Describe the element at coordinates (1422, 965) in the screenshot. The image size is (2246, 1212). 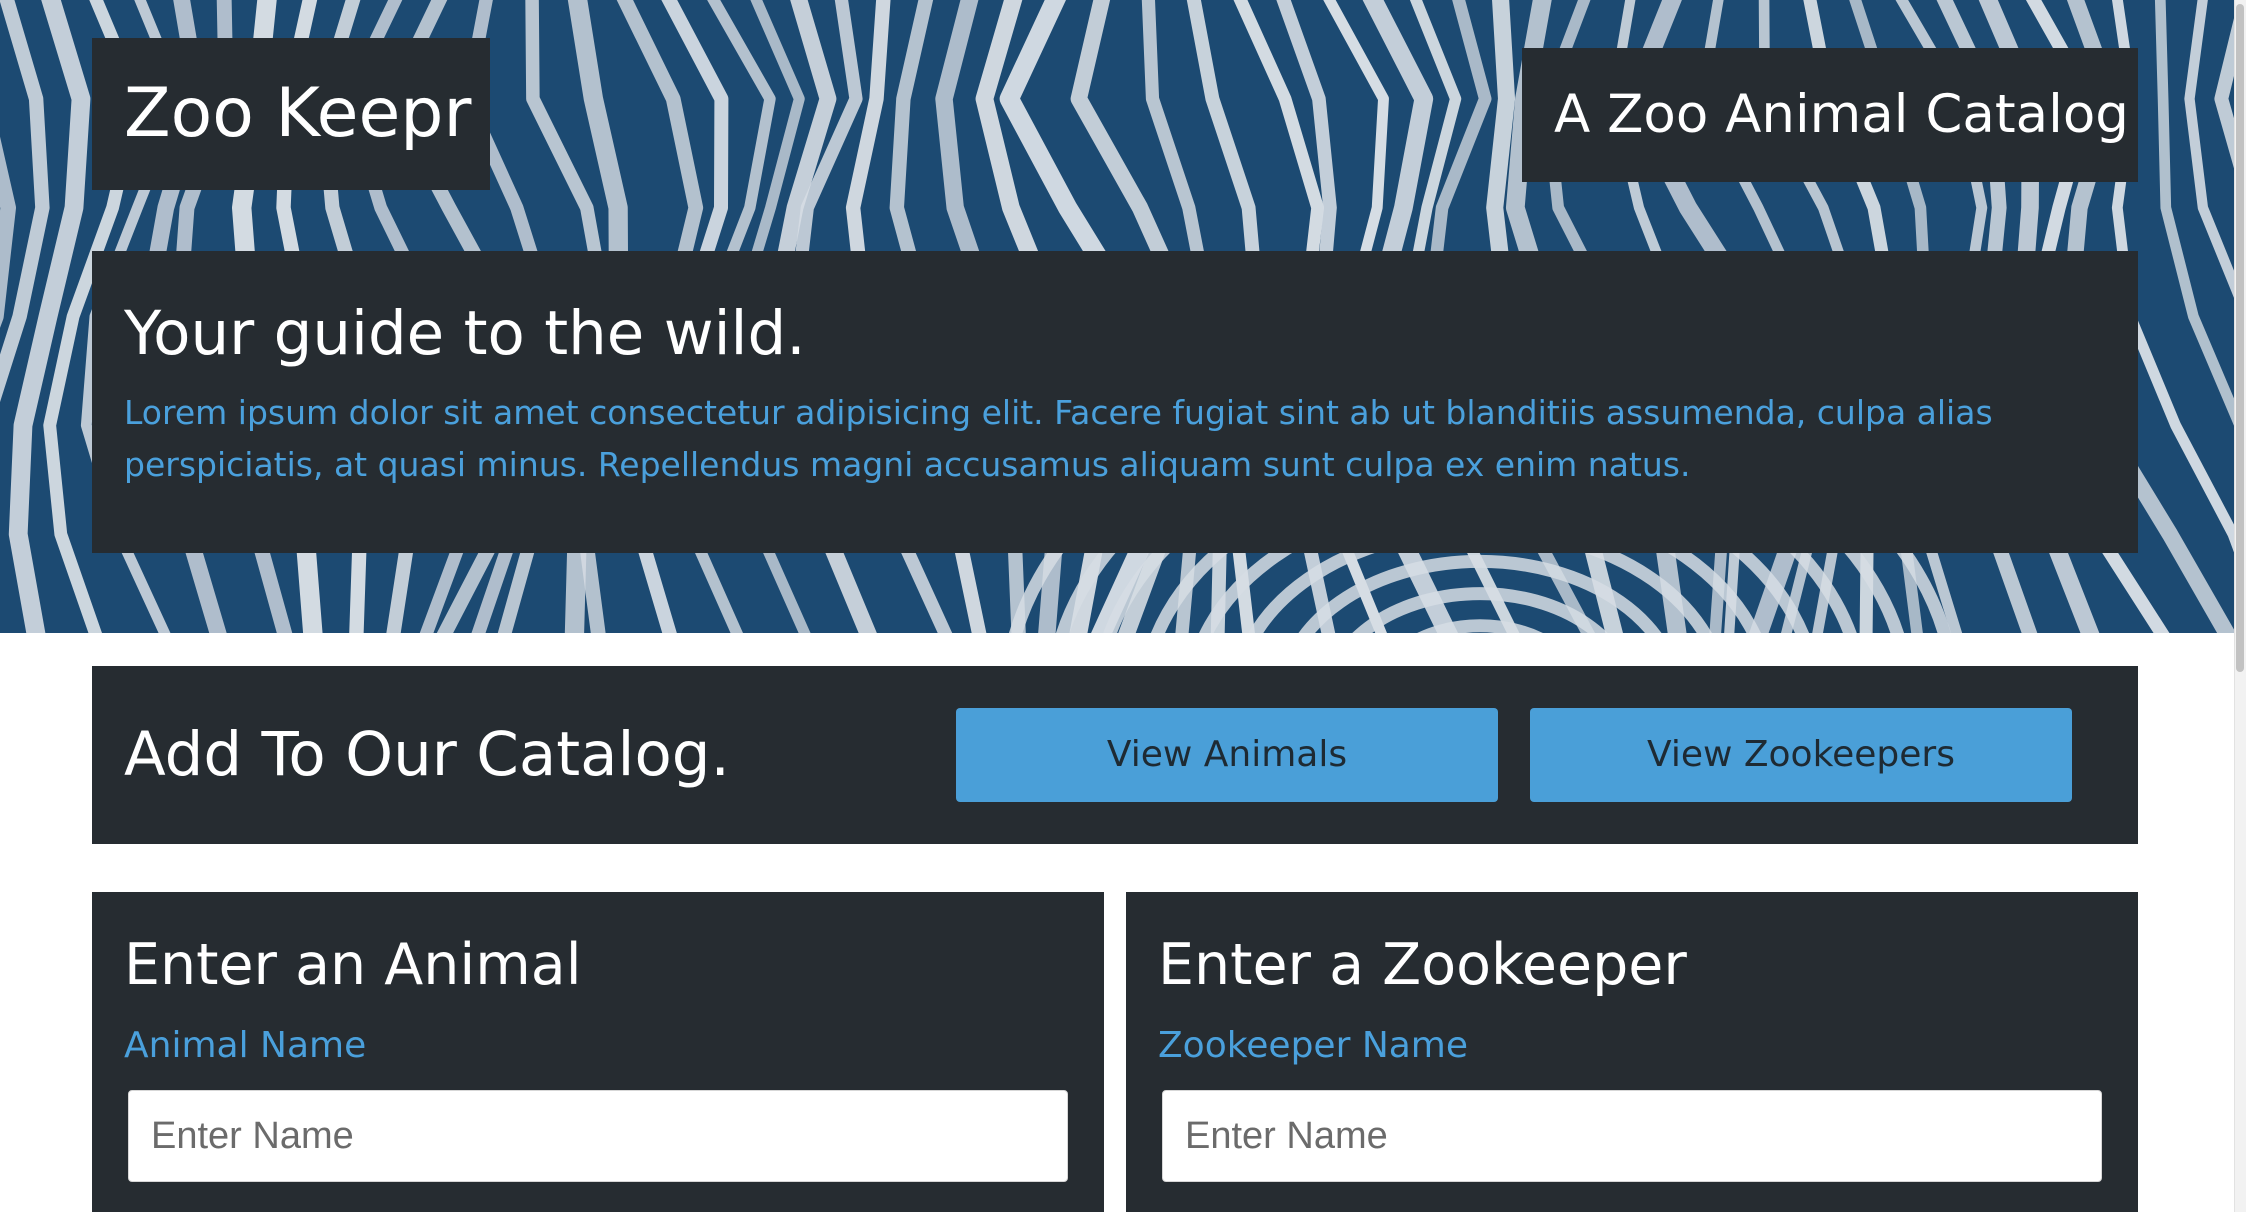
I see `zookeeper-form-heading: Enter a Zookeeper` at that location.